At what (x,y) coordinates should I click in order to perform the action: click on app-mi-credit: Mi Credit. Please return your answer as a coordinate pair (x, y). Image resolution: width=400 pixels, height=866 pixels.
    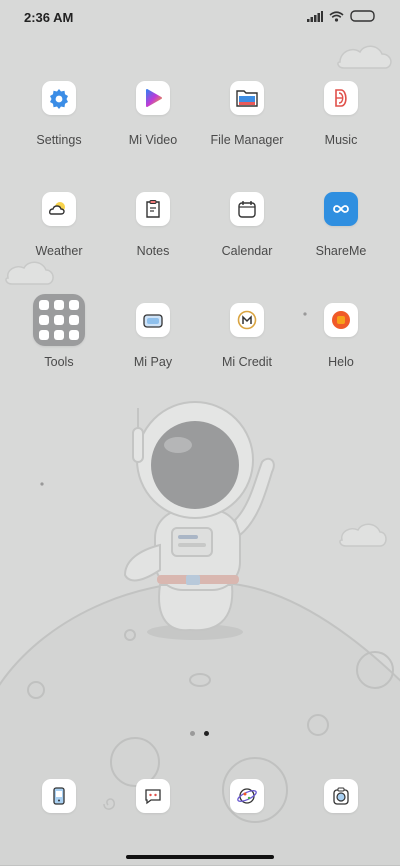
    Looking at the image, I should click on (247, 336).